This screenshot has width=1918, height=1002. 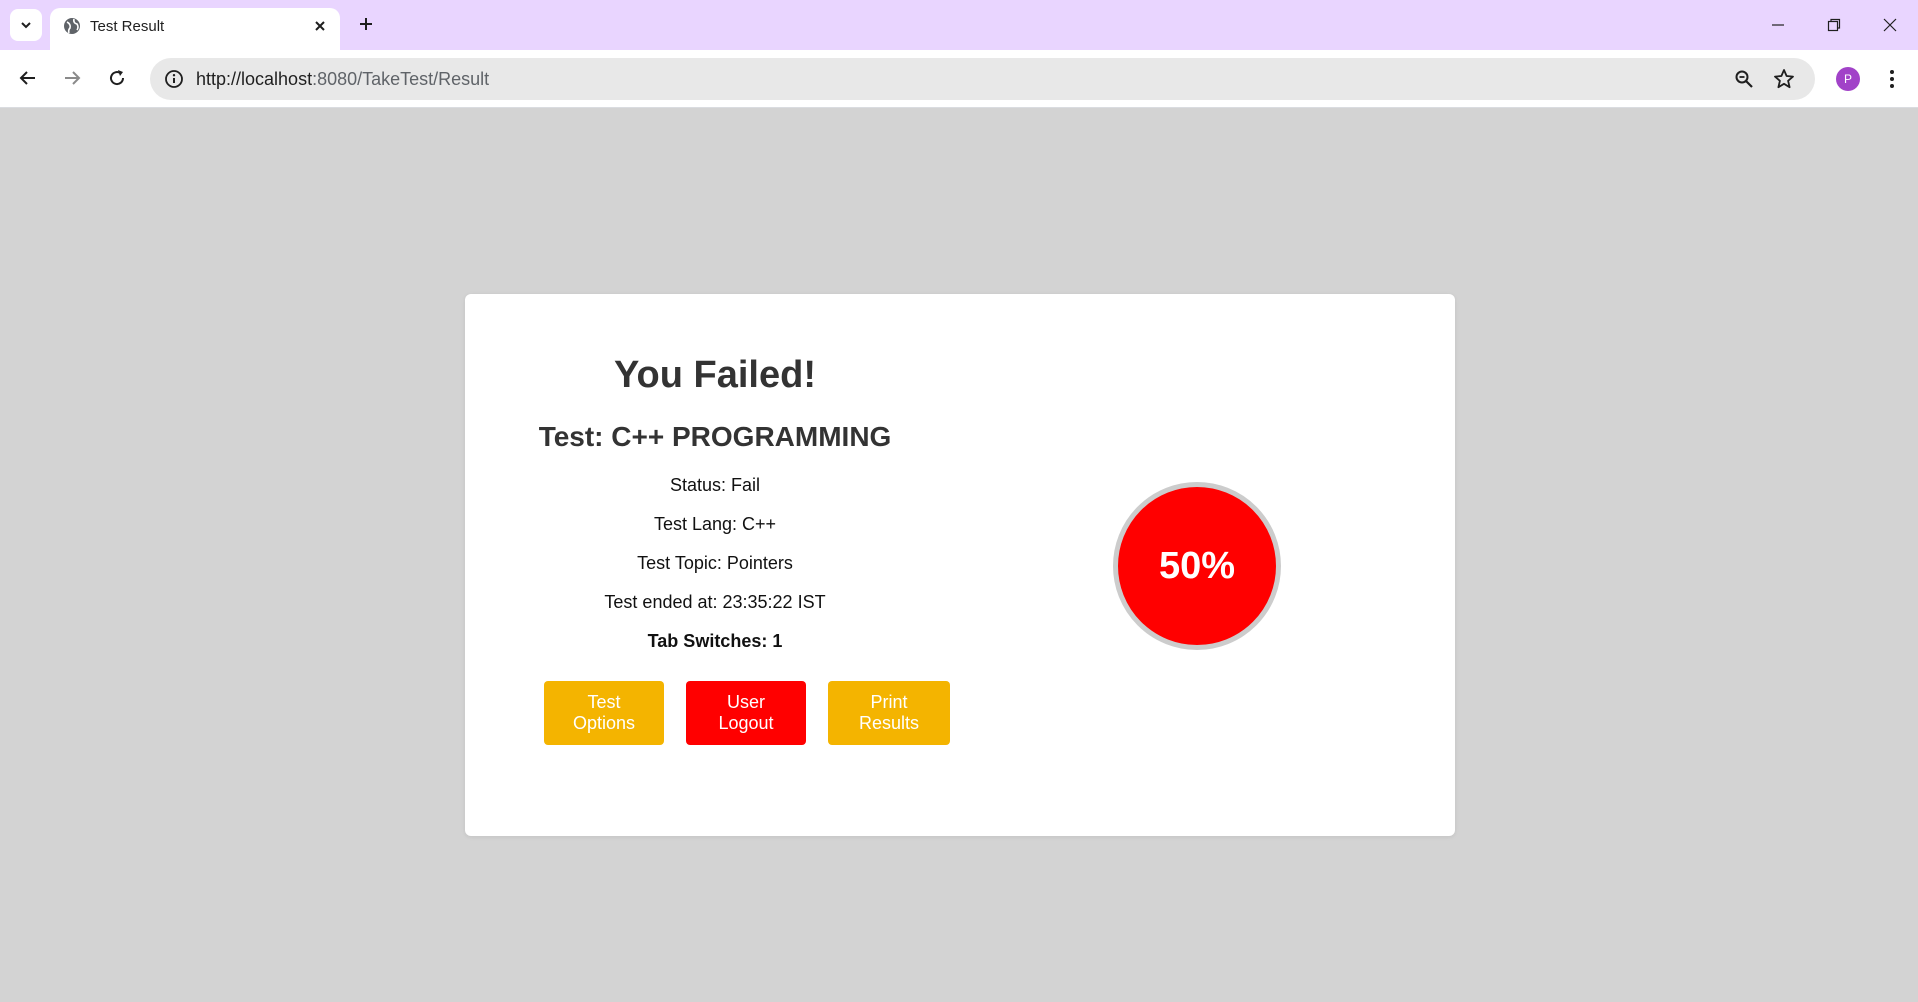 What do you see at coordinates (715, 641) in the screenshot?
I see `tab-switches-text: Tab Switches: 1` at bounding box center [715, 641].